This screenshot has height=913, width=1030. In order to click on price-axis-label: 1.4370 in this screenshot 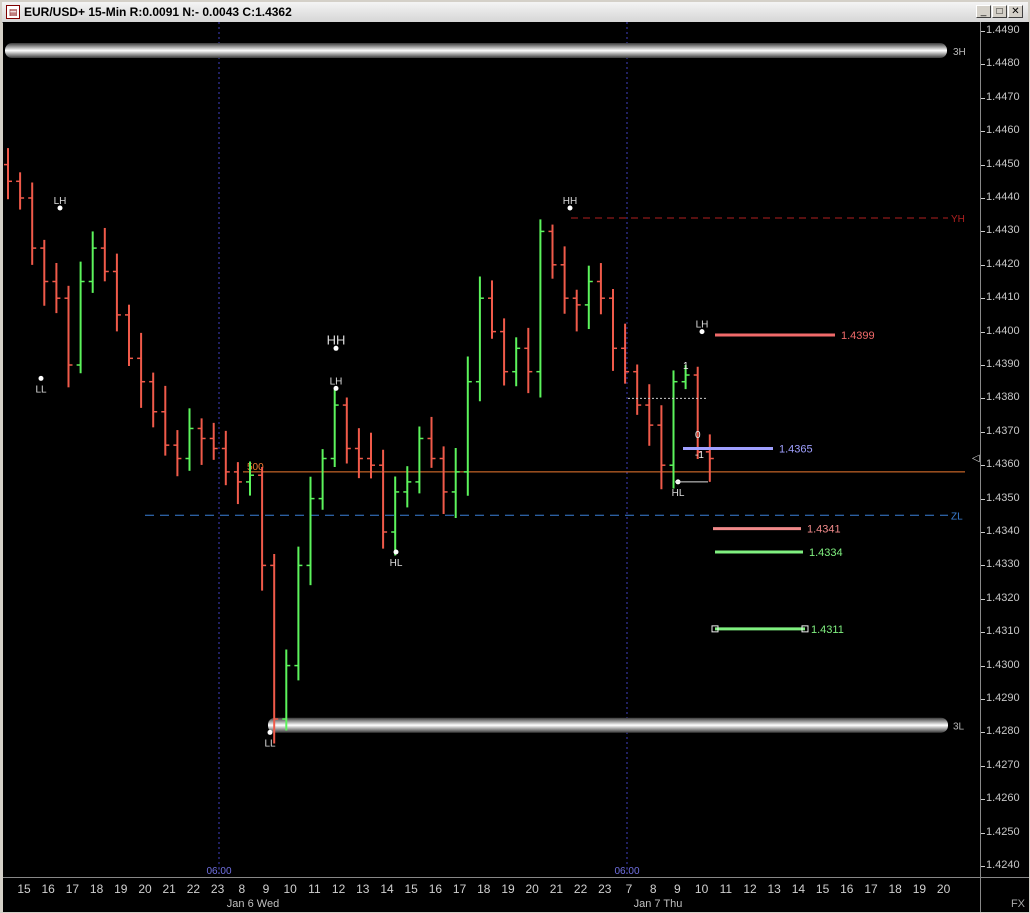, I will do `click(1003, 430)`.